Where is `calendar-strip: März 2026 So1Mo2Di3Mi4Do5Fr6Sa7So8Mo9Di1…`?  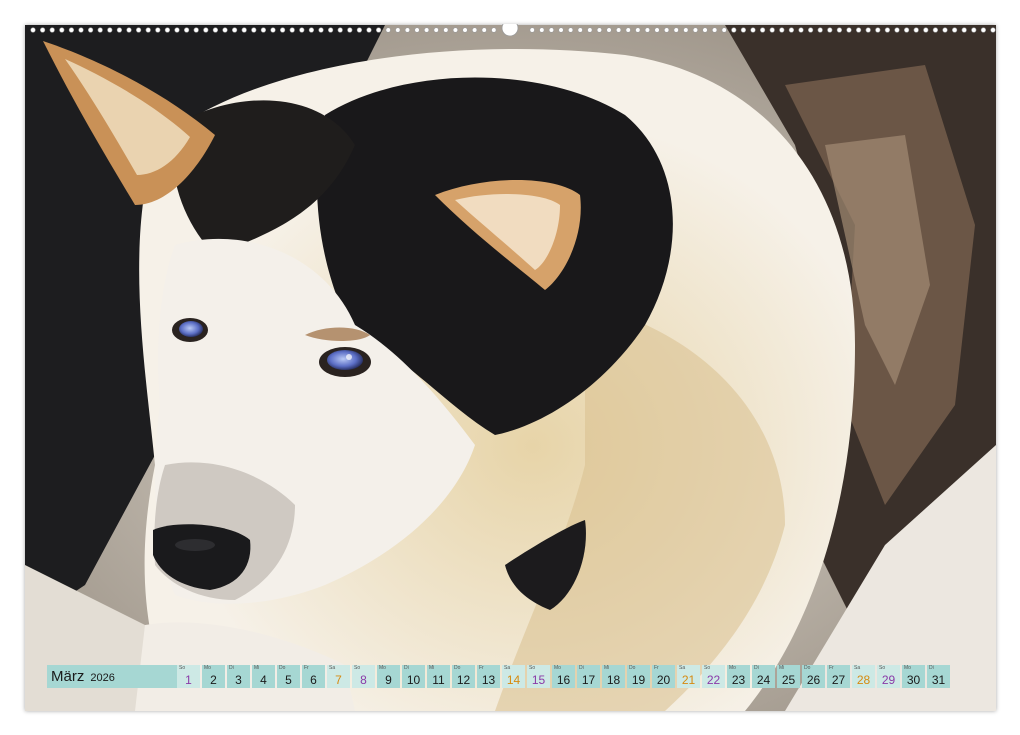
calendar-strip: März 2026 So1Mo2Di3Mi4Do5Fr6Sa7So8Mo9Di1… is located at coordinates (510, 676).